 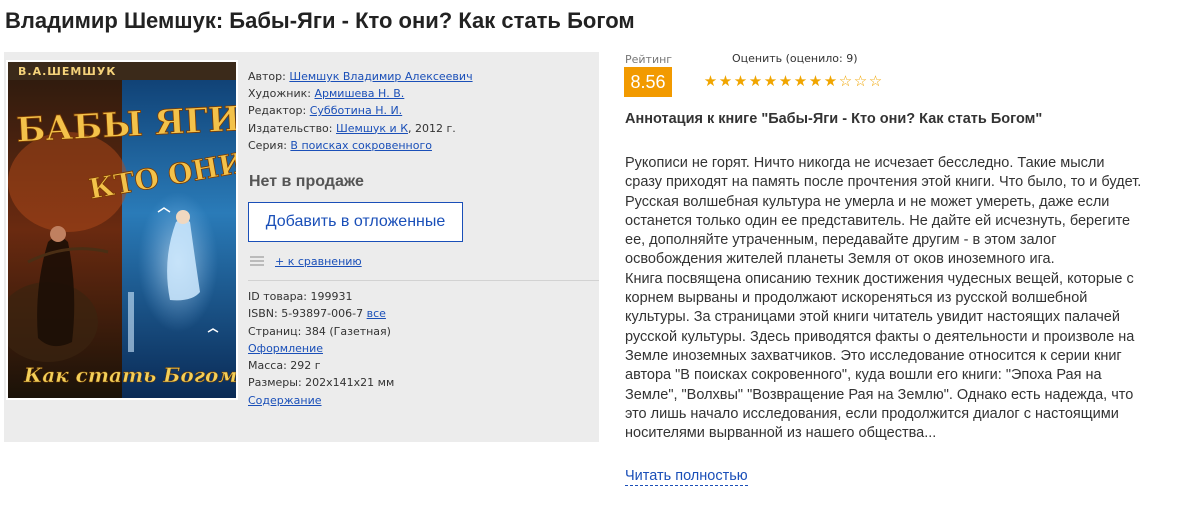 What do you see at coordinates (432, 128) in the screenshot?
I see `publisher-year: , 2012 г.` at bounding box center [432, 128].